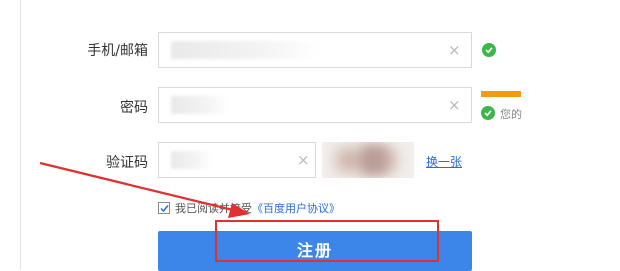  I want to click on password-hint: 您的, so click(511, 114).